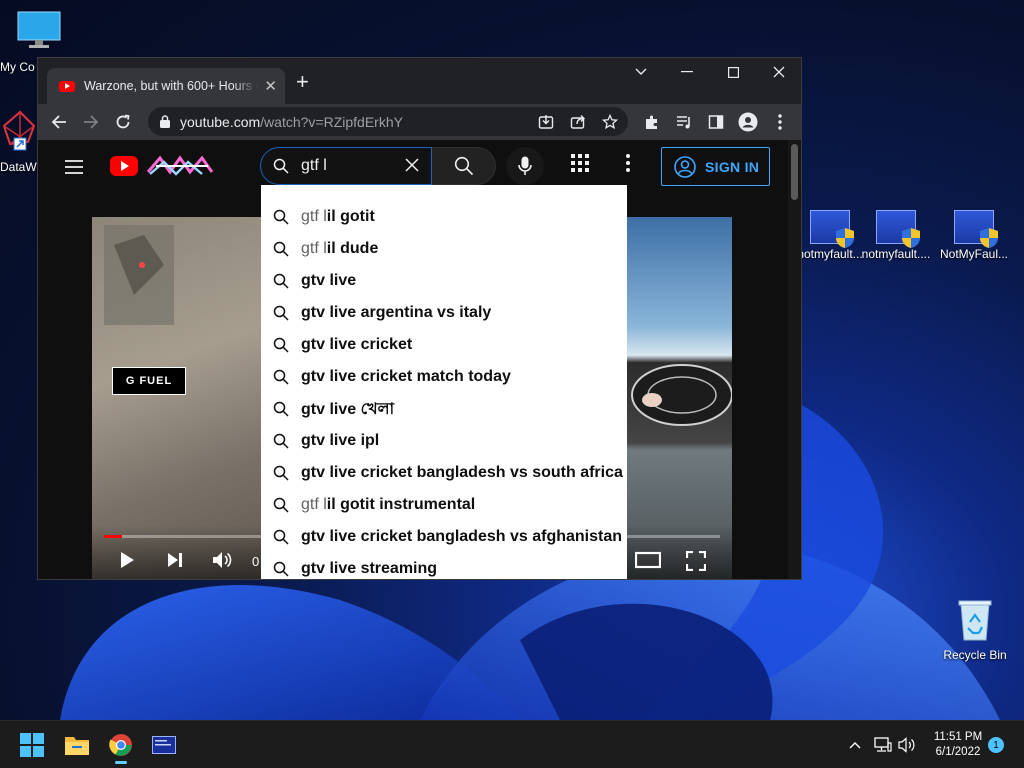  Describe the element at coordinates (39, 29) in the screenshot. I see `monitor-icon` at that location.